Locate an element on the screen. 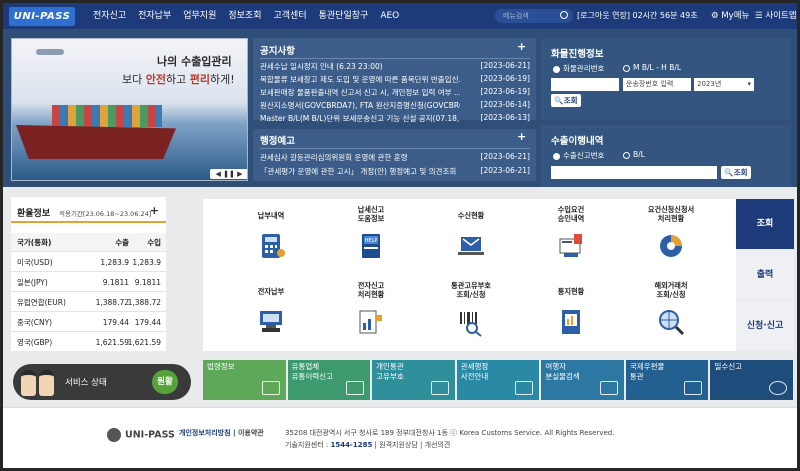 This screenshot has width=800, height=471. menu-item-single-window: 통관단일창구 is located at coordinates (344, 16).